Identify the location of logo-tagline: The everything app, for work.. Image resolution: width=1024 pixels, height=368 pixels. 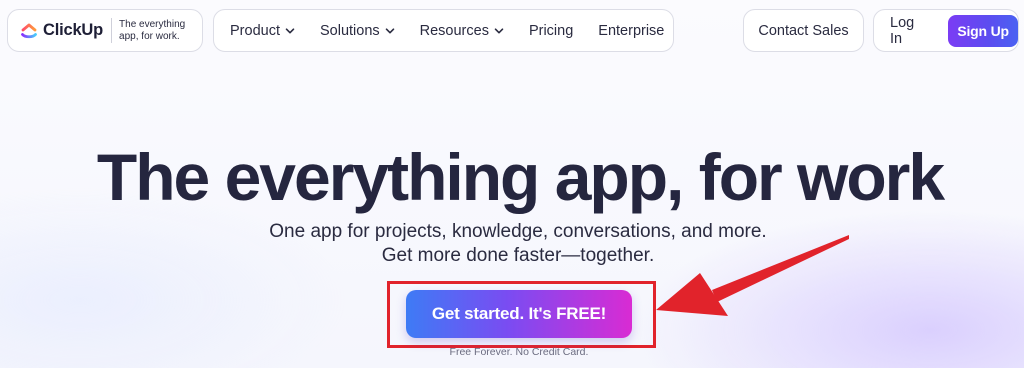
(156, 30).